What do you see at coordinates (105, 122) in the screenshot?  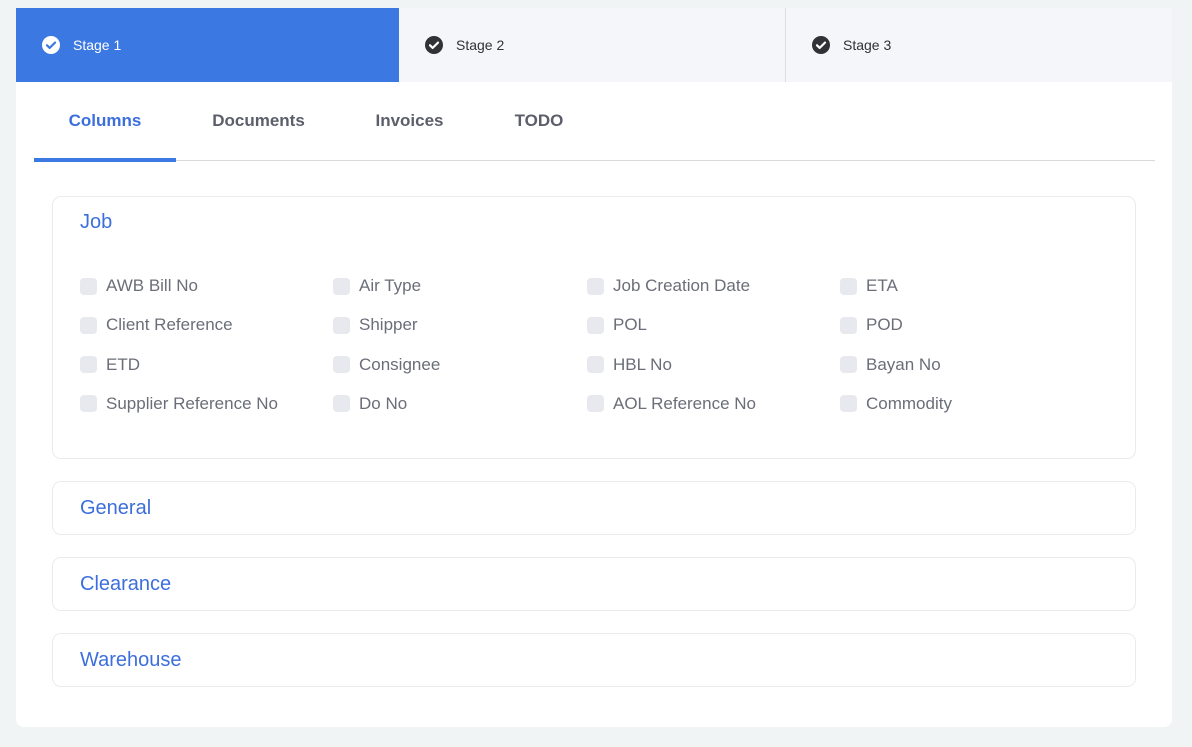 I see `tab-columns: Columns` at bounding box center [105, 122].